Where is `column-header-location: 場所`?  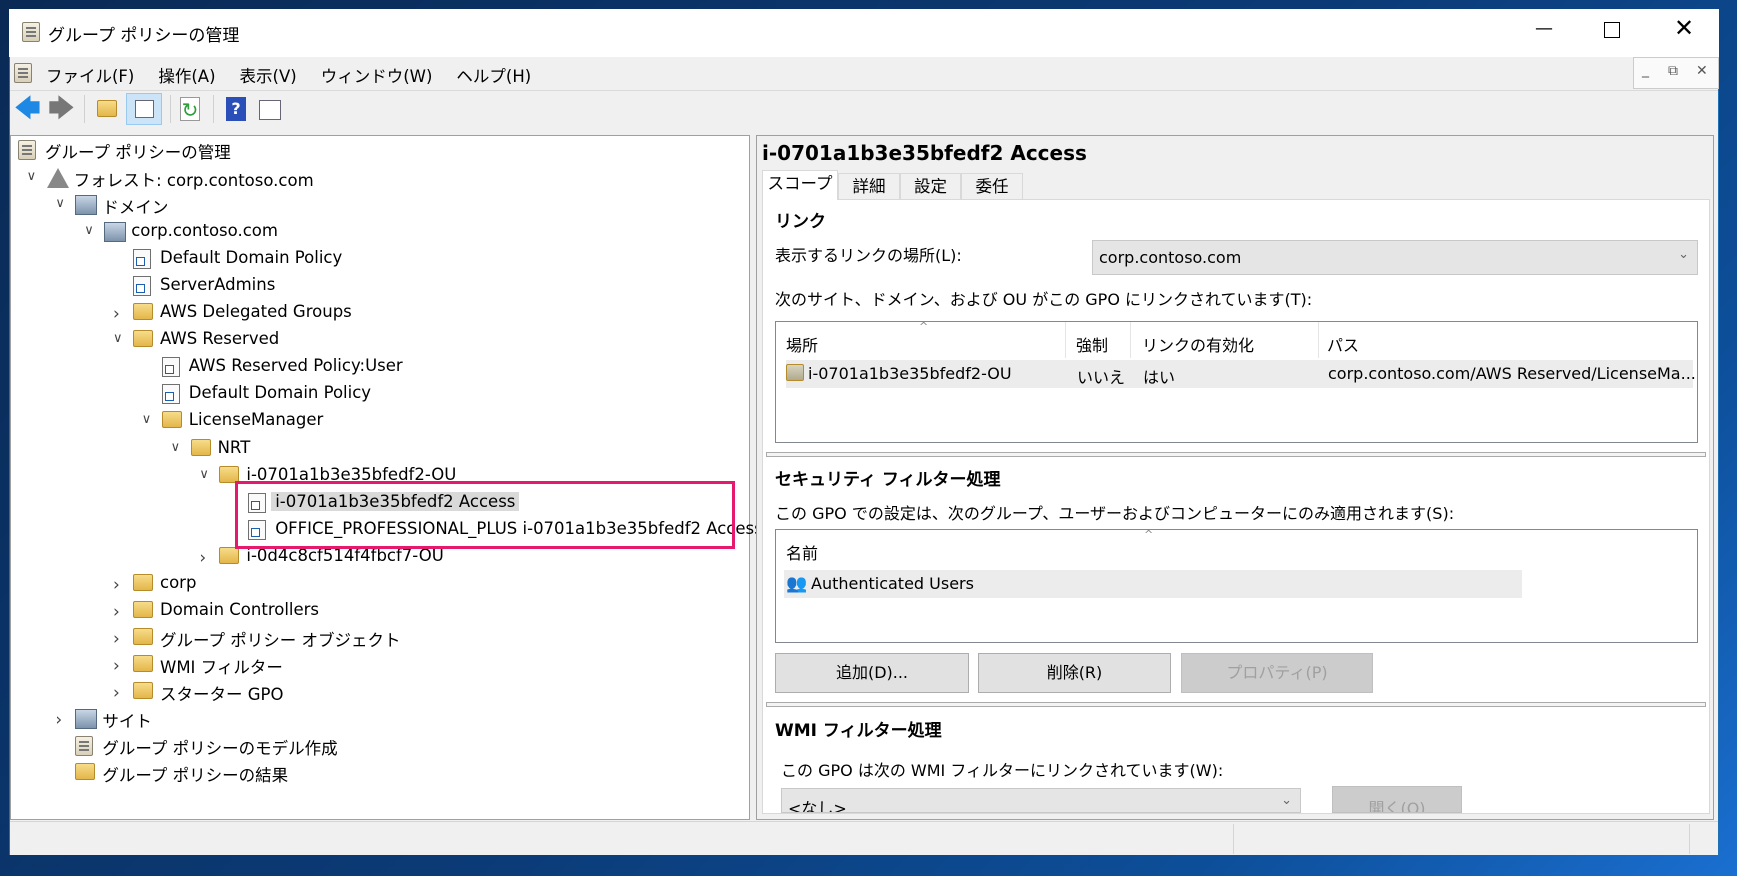
column-header-location: 場所 is located at coordinates (802, 344).